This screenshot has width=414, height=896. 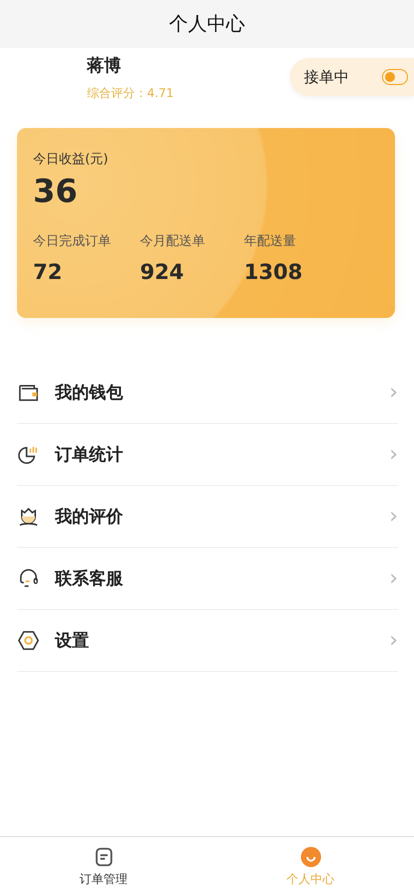 I want to click on menu-item: 我的钱包 ›, so click(x=207, y=393).